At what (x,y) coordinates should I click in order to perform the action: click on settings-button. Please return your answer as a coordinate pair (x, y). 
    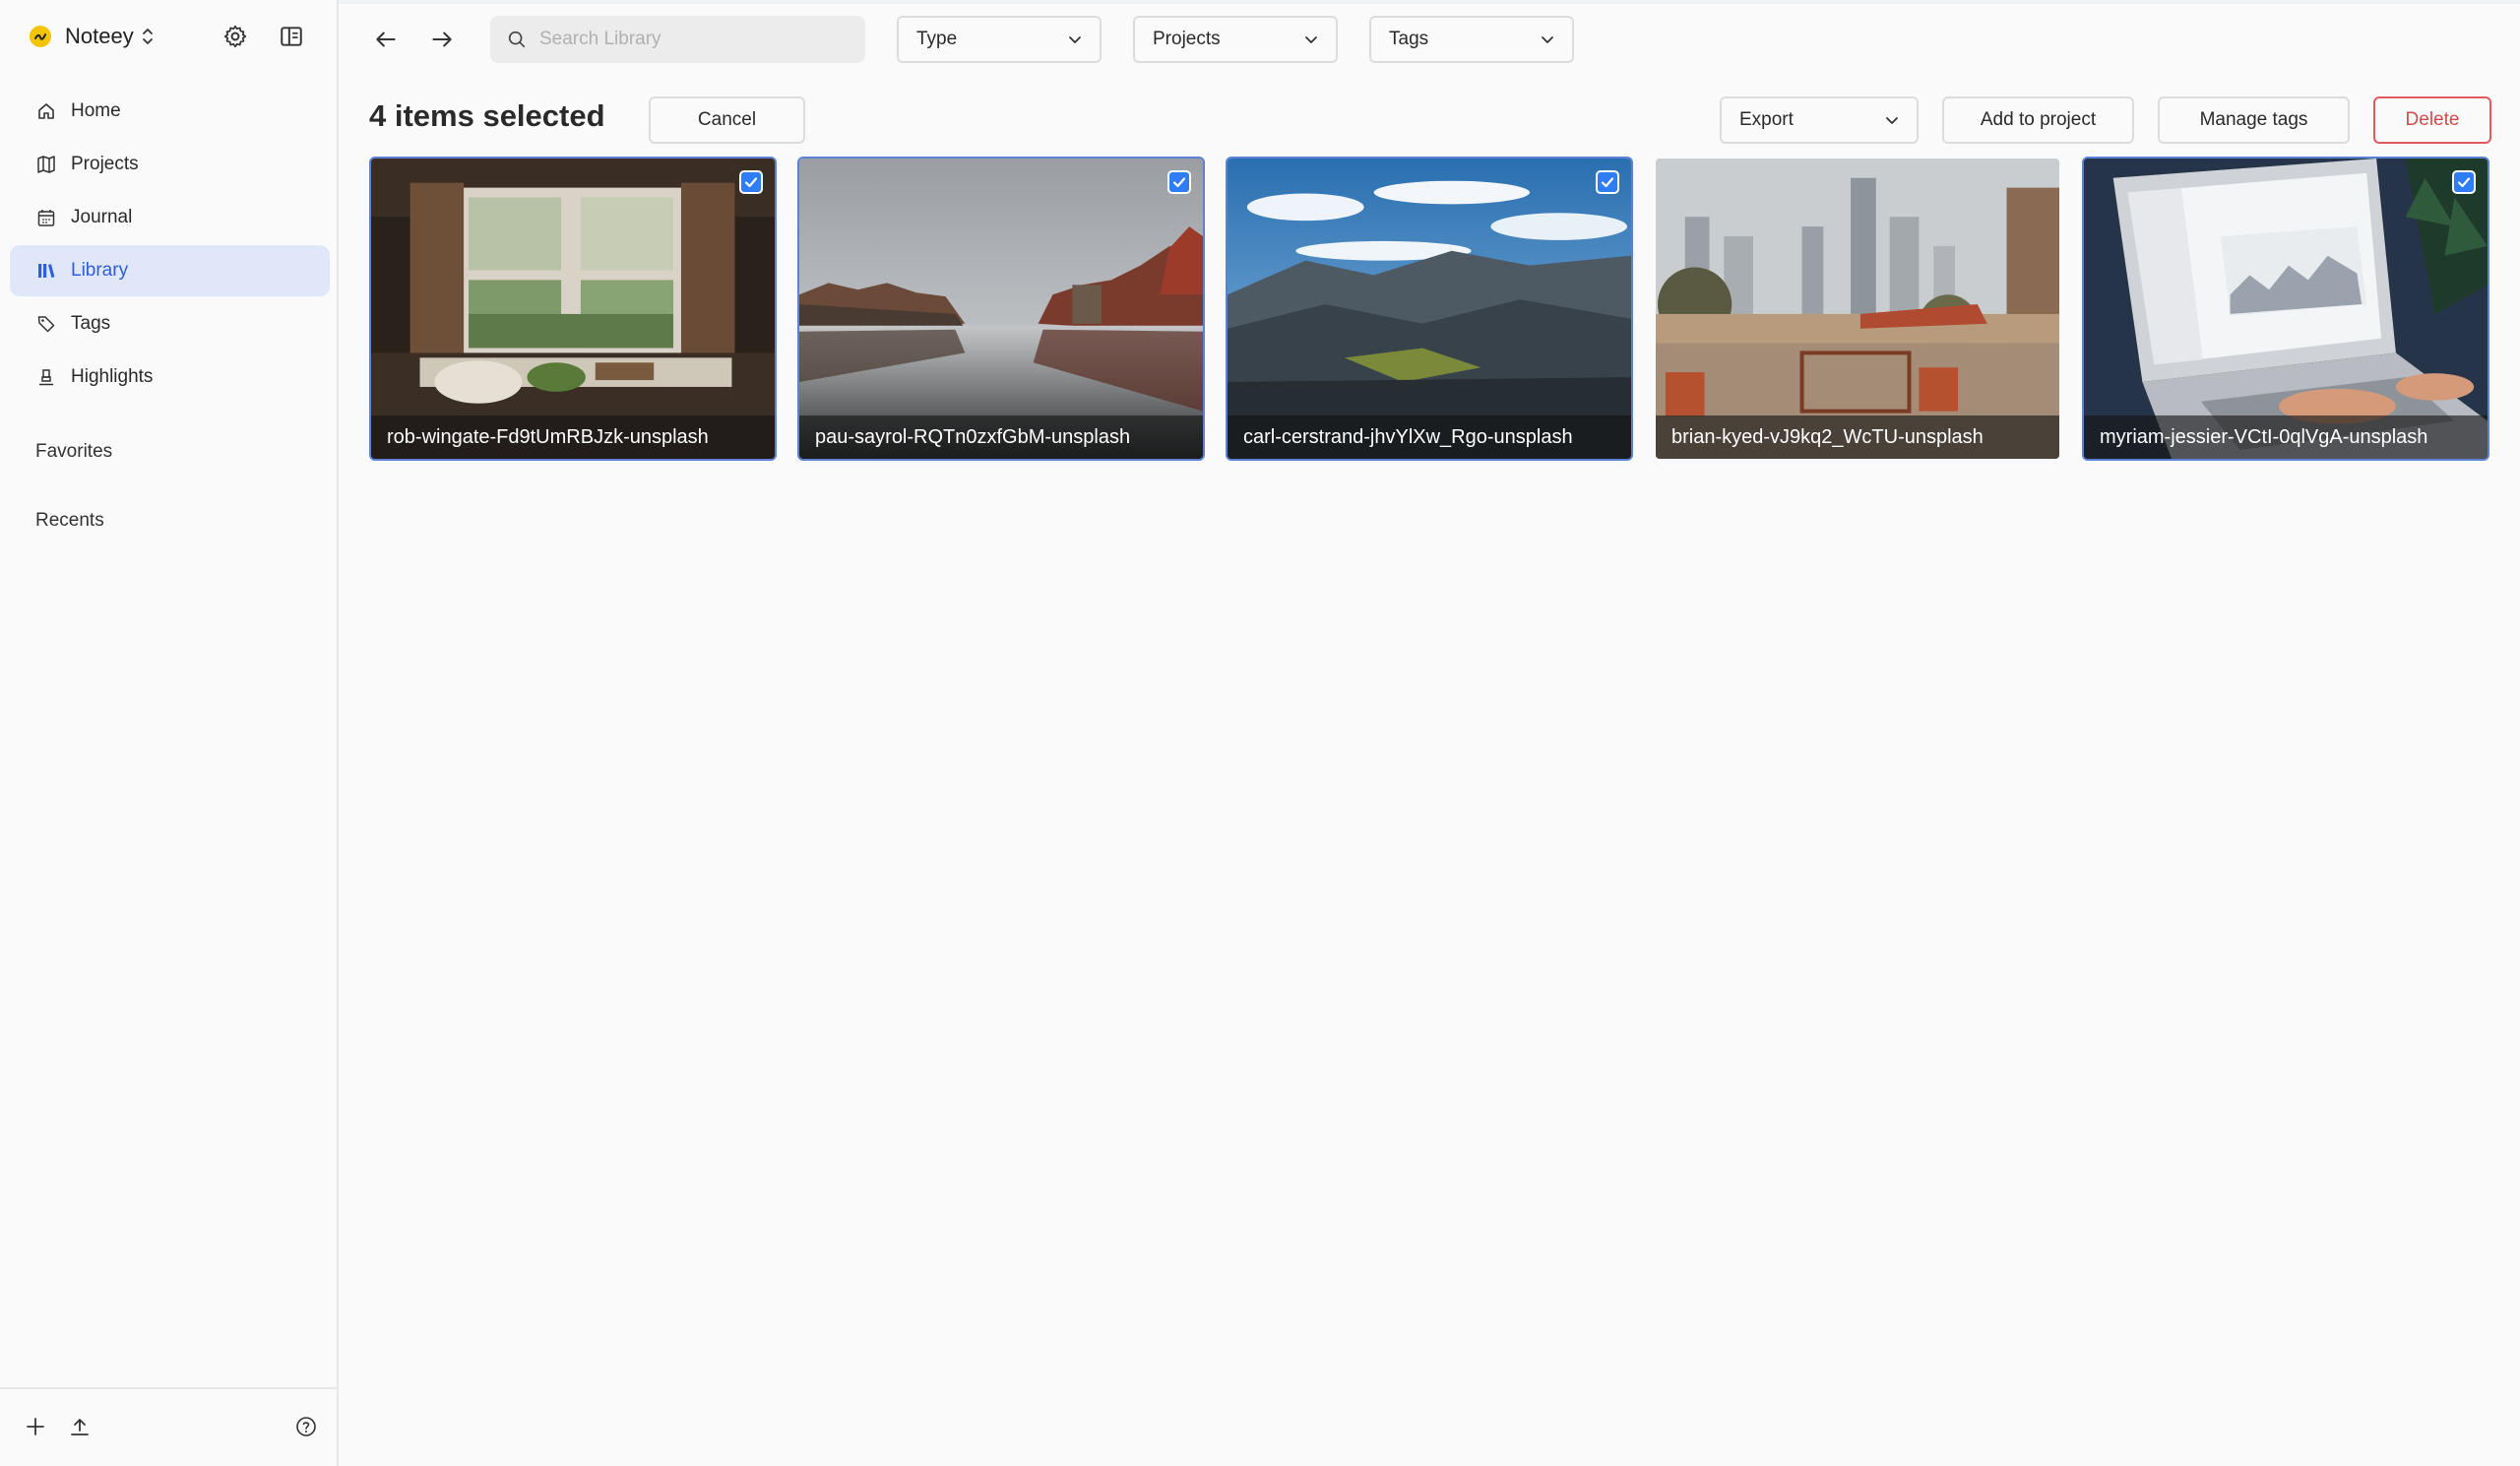
    Looking at the image, I should click on (235, 36).